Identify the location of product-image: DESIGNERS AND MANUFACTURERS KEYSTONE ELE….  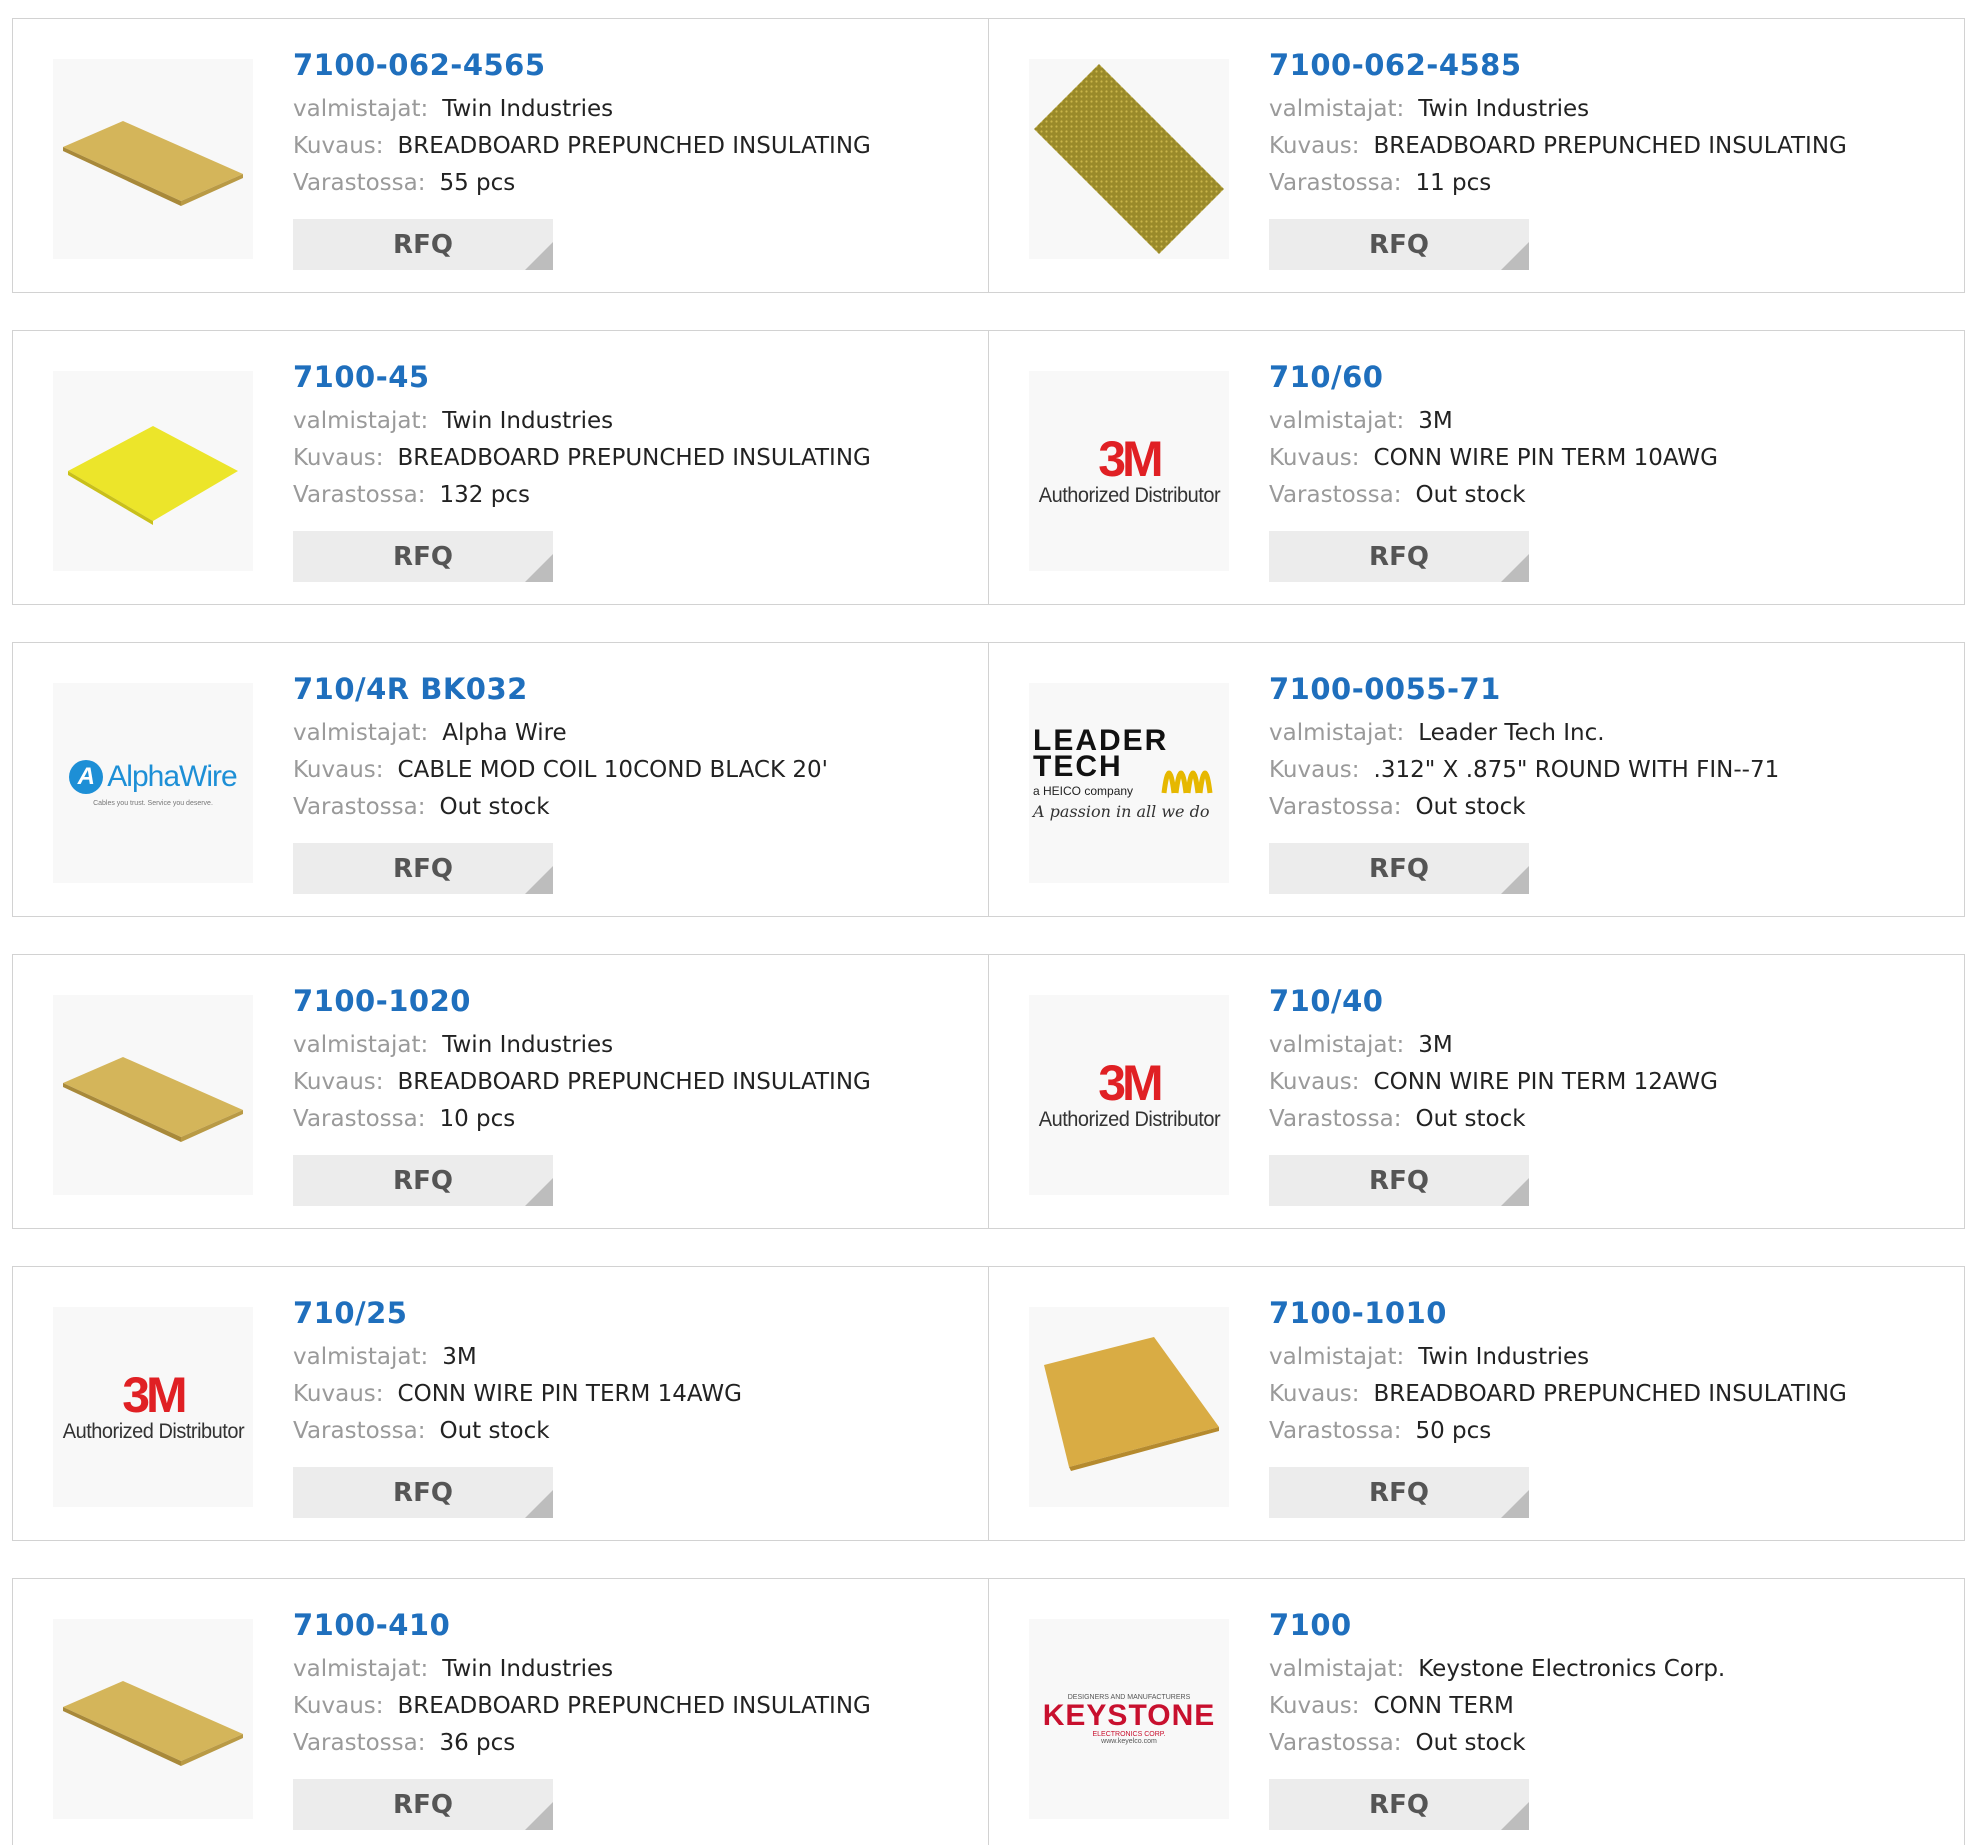
(1129, 1719).